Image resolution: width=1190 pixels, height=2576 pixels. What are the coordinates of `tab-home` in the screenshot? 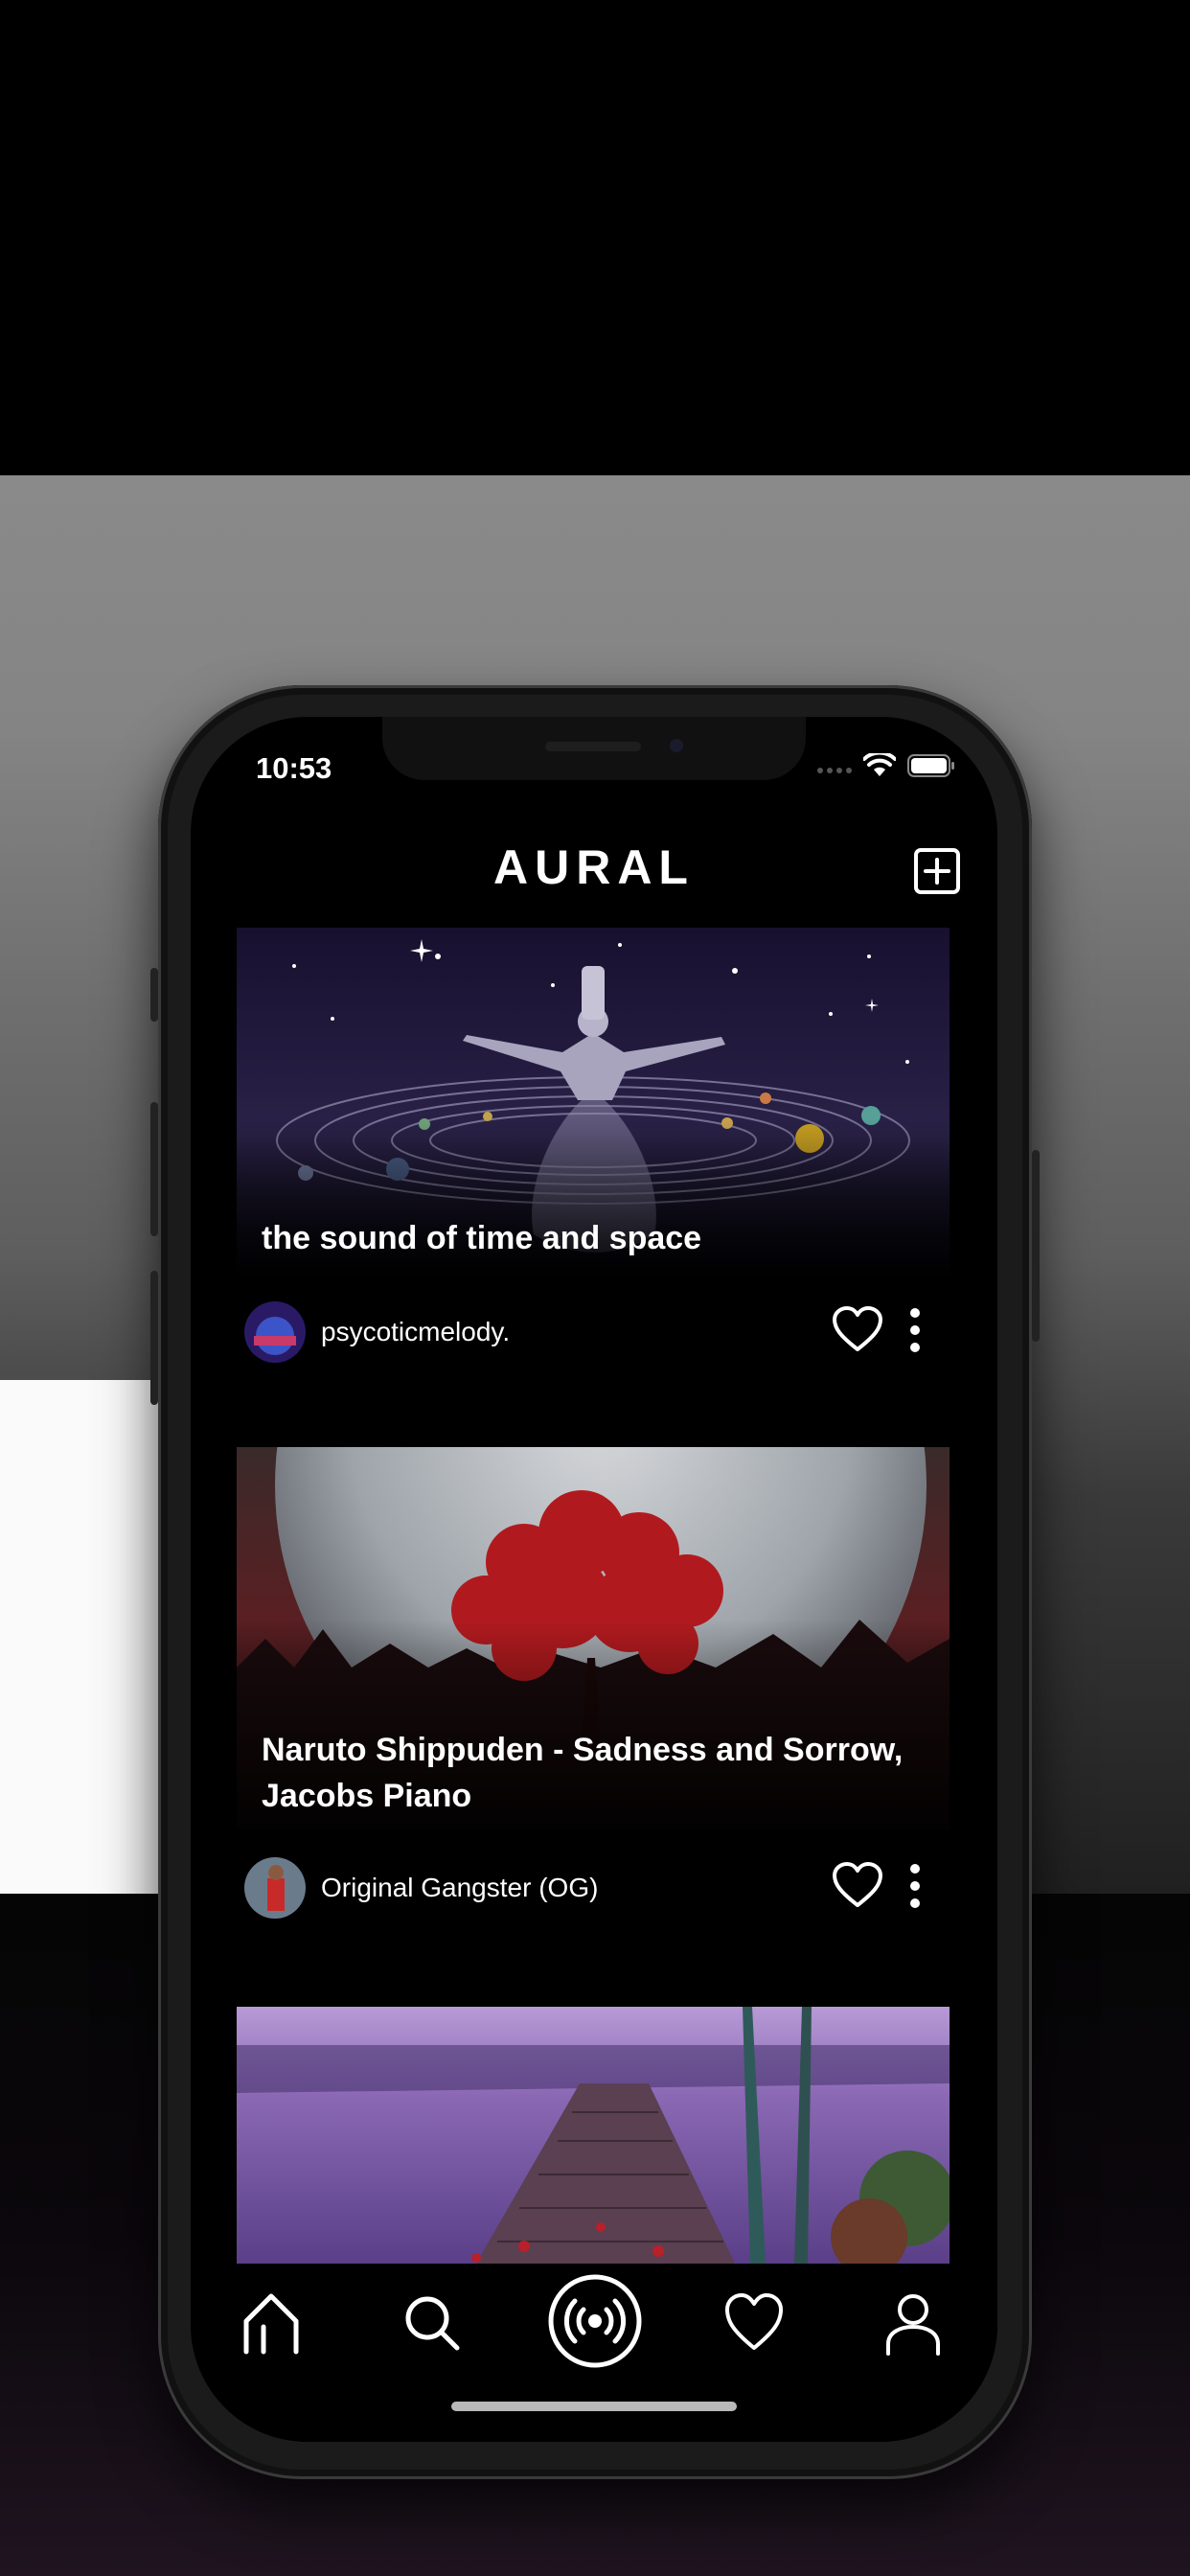 It's located at (271, 2323).